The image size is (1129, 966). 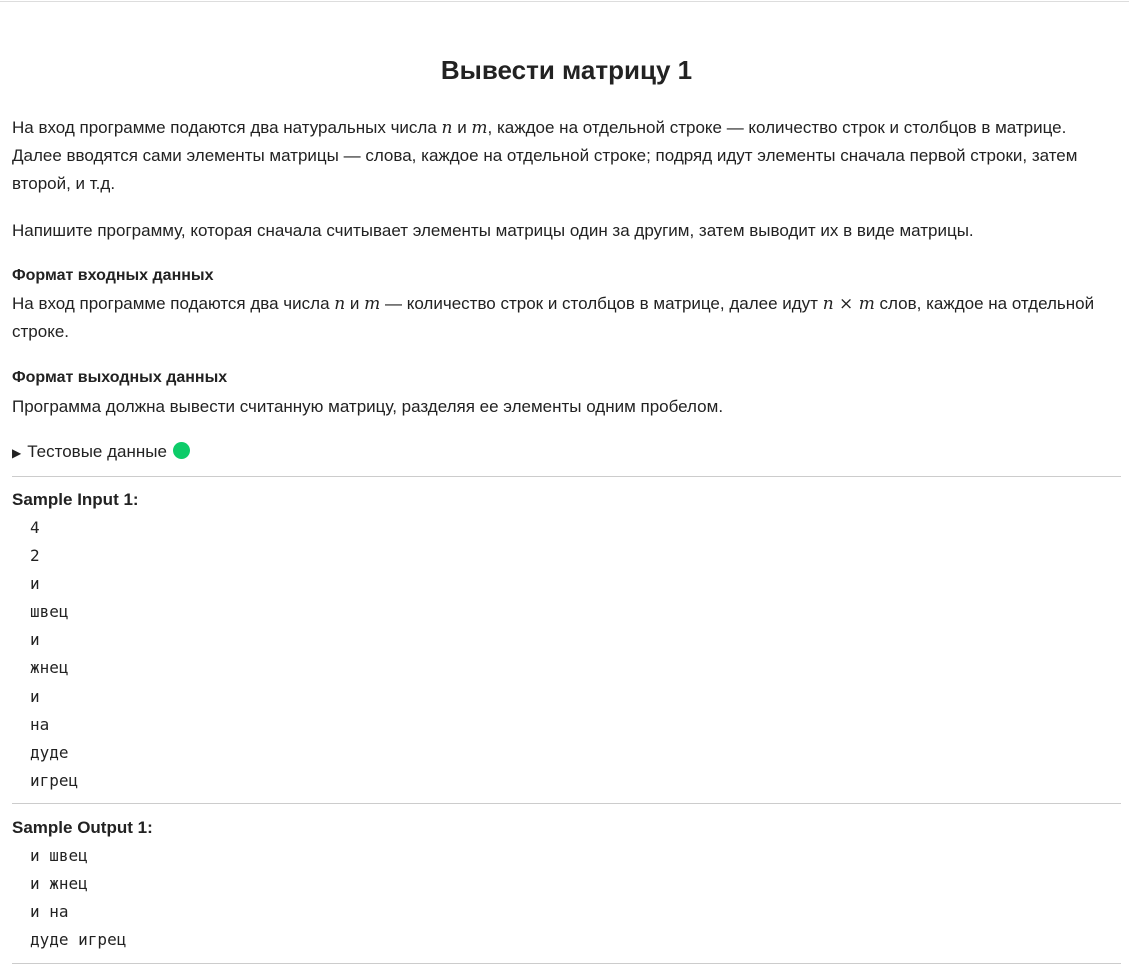 I want to click on status-dot-icon, so click(x=181, y=450).